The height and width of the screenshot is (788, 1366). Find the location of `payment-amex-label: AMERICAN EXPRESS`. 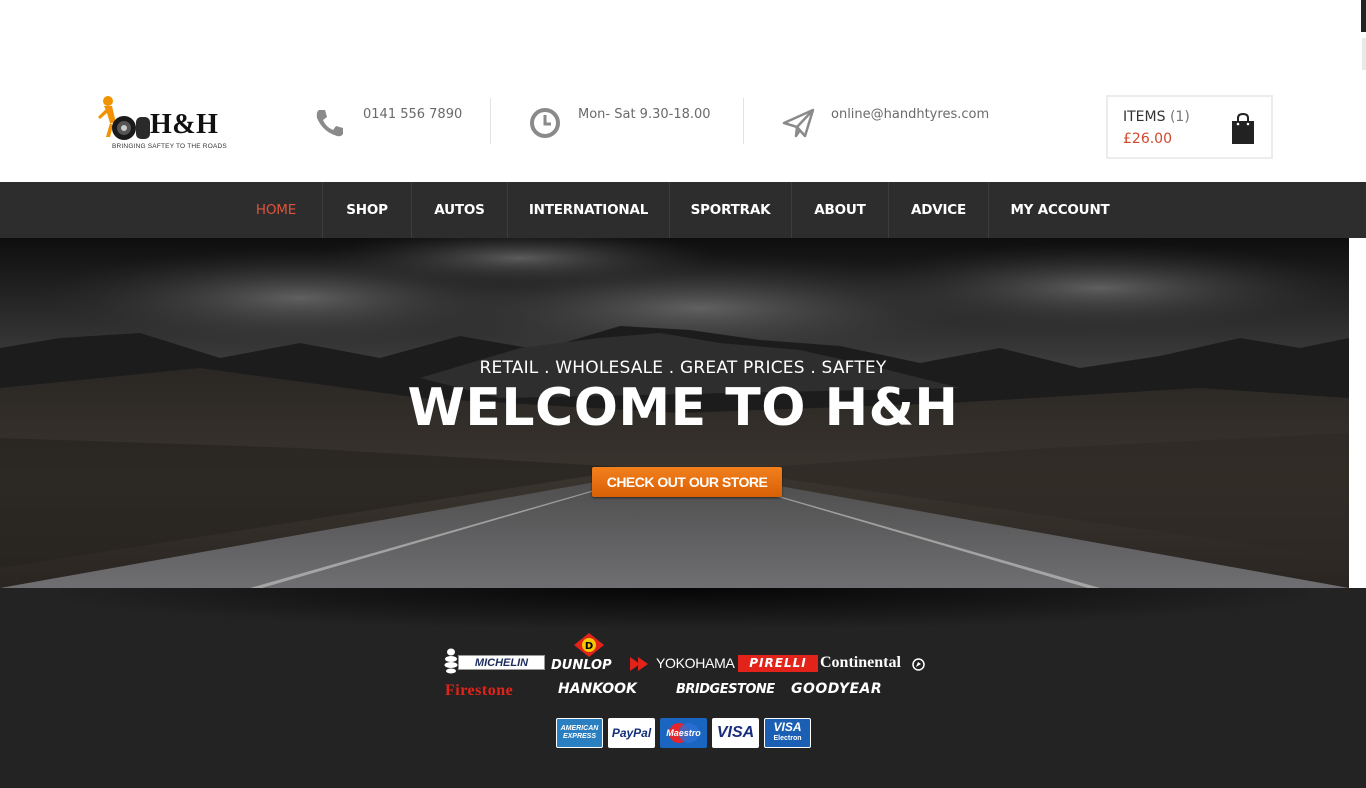

payment-amex-label: AMERICAN EXPRESS is located at coordinates (579, 732).